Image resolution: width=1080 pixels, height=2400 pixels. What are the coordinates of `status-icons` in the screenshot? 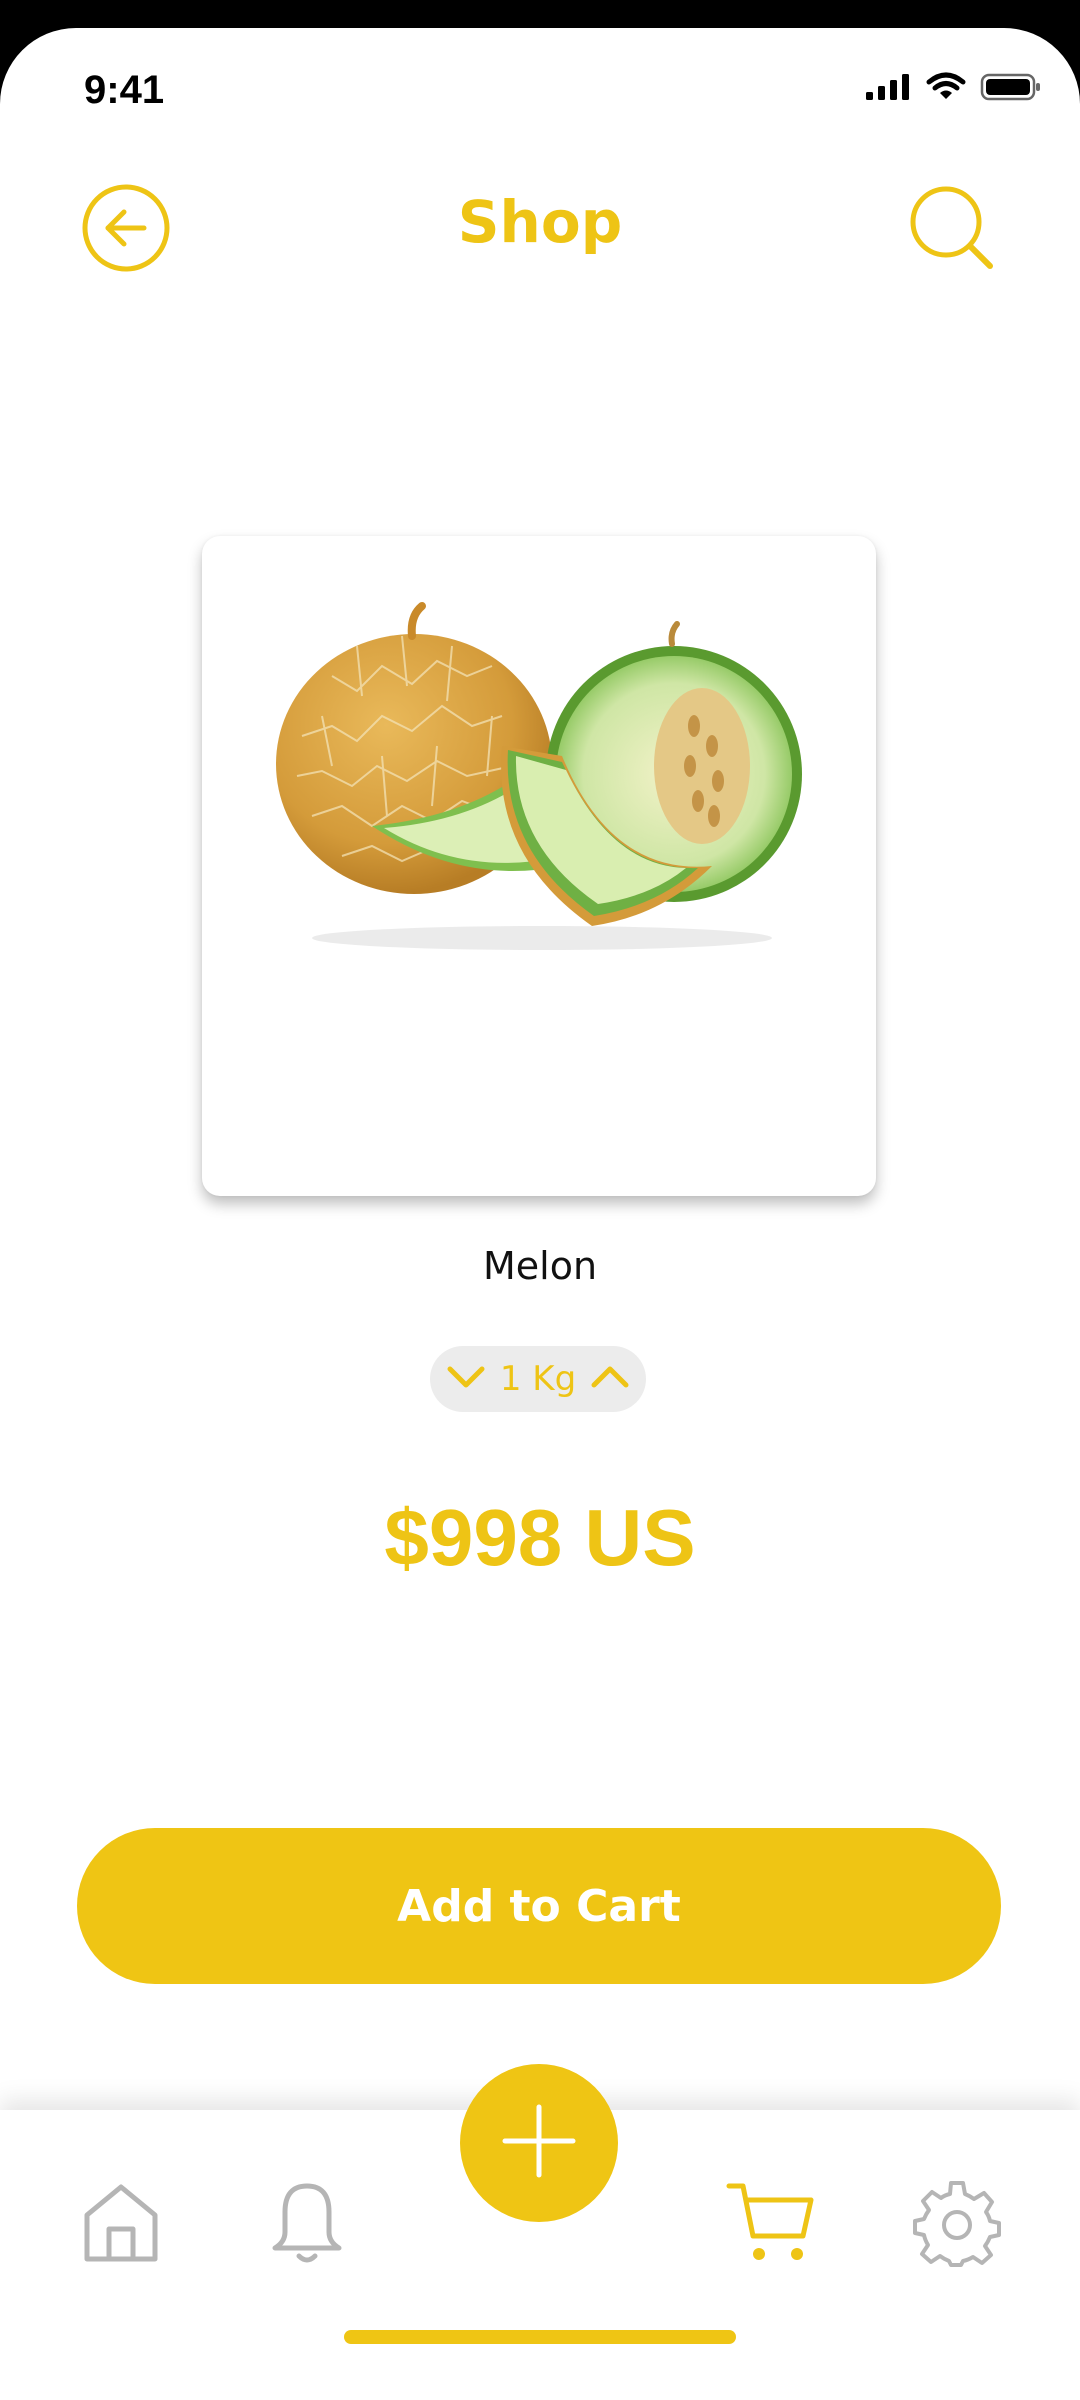 It's located at (953, 89).